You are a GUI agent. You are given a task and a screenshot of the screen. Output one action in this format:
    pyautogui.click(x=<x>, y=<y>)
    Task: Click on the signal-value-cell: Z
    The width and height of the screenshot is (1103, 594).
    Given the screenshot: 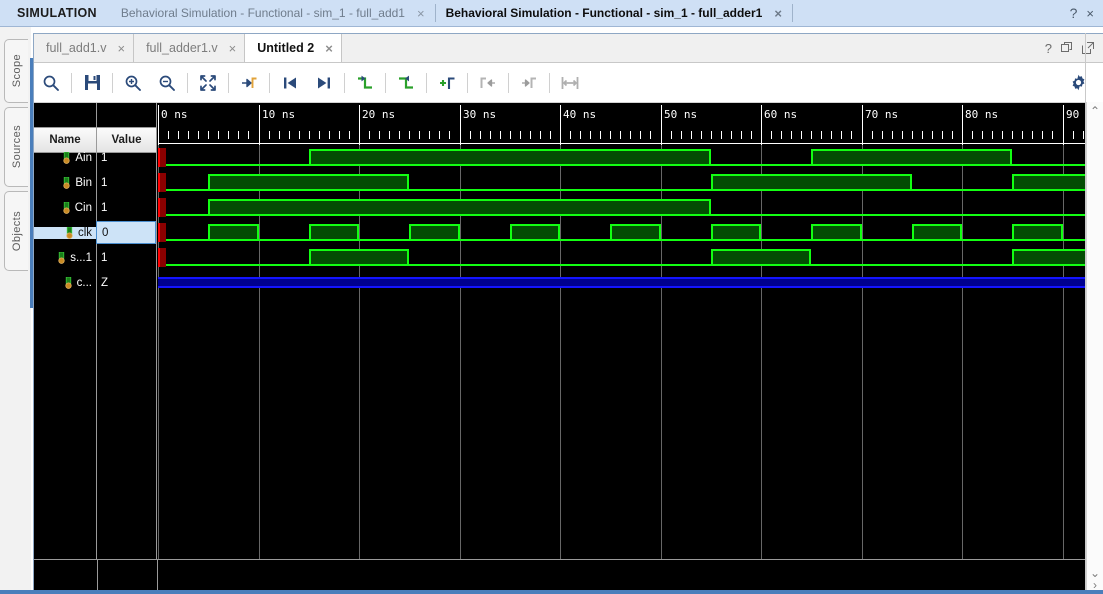 What is the action you would take?
    pyautogui.click(x=126, y=282)
    